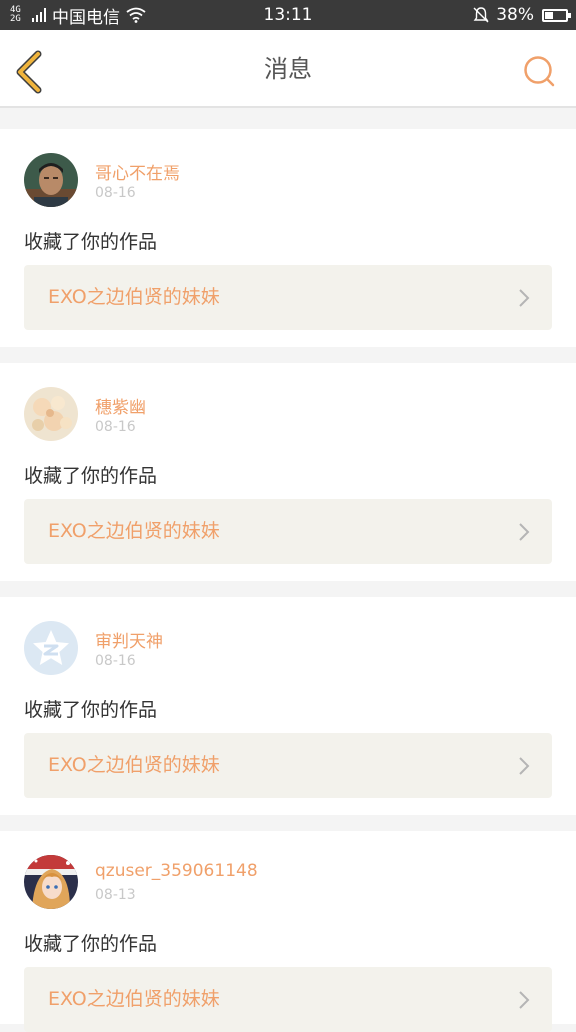 Image resolution: width=576 pixels, height=1032 pixels. I want to click on title-bar: 消息, so click(288, 69).